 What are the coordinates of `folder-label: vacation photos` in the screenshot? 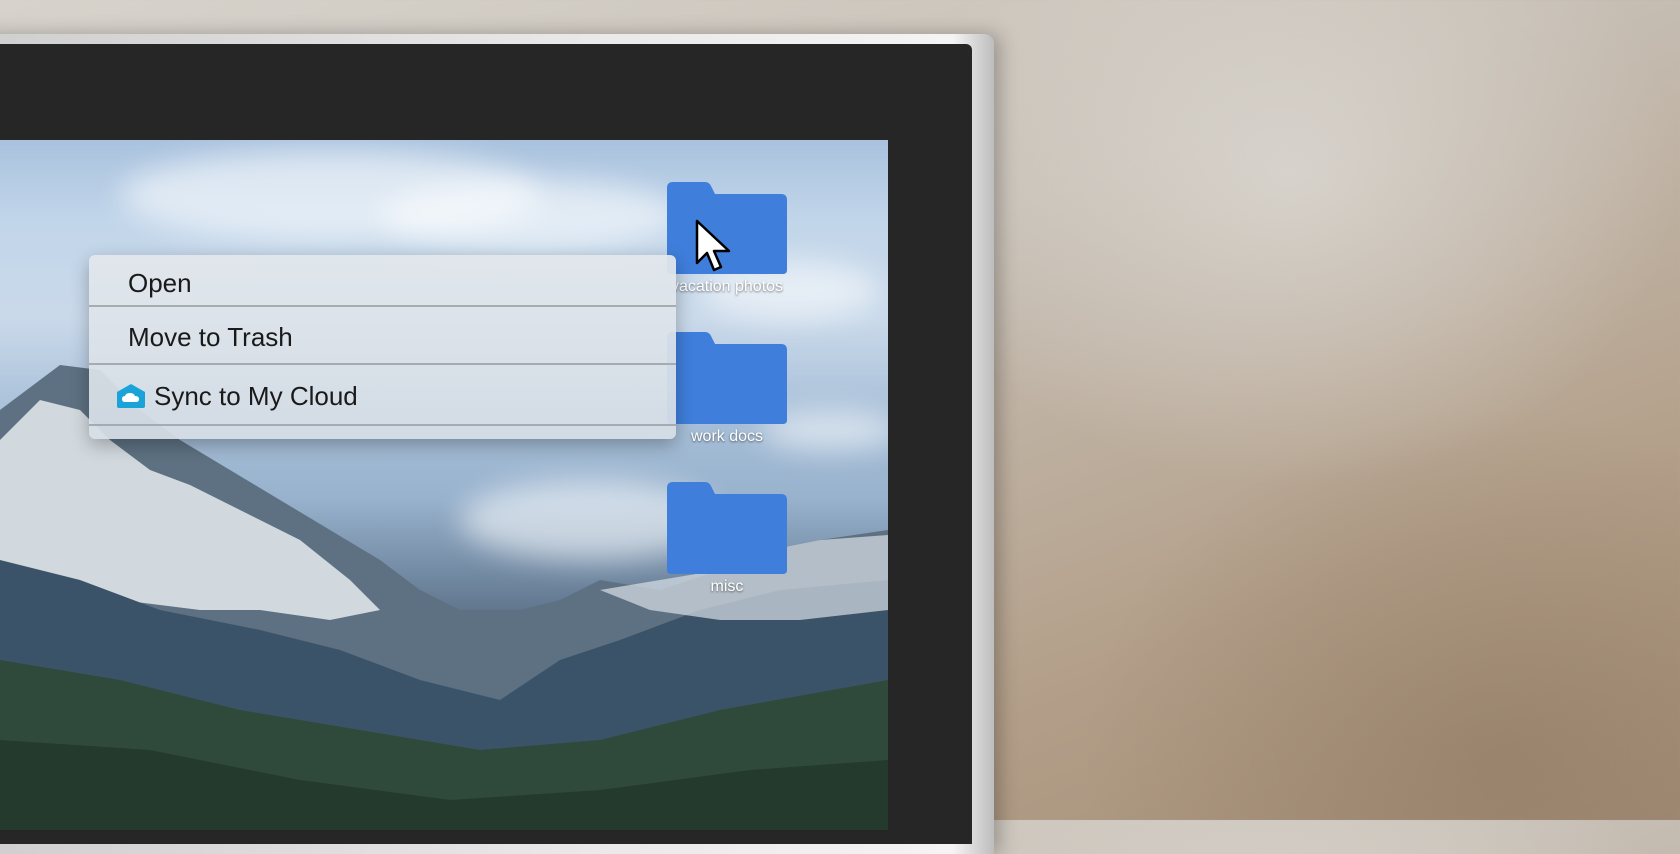 It's located at (727, 286).